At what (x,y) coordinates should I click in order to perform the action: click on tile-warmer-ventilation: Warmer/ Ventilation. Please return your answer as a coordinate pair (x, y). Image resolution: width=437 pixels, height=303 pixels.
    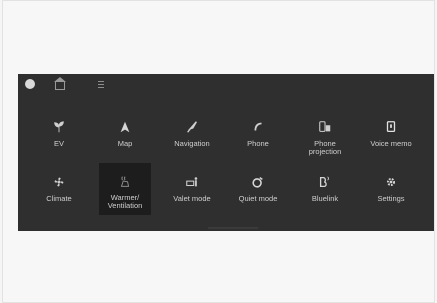
    Looking at the image, I should click on (125, 189).